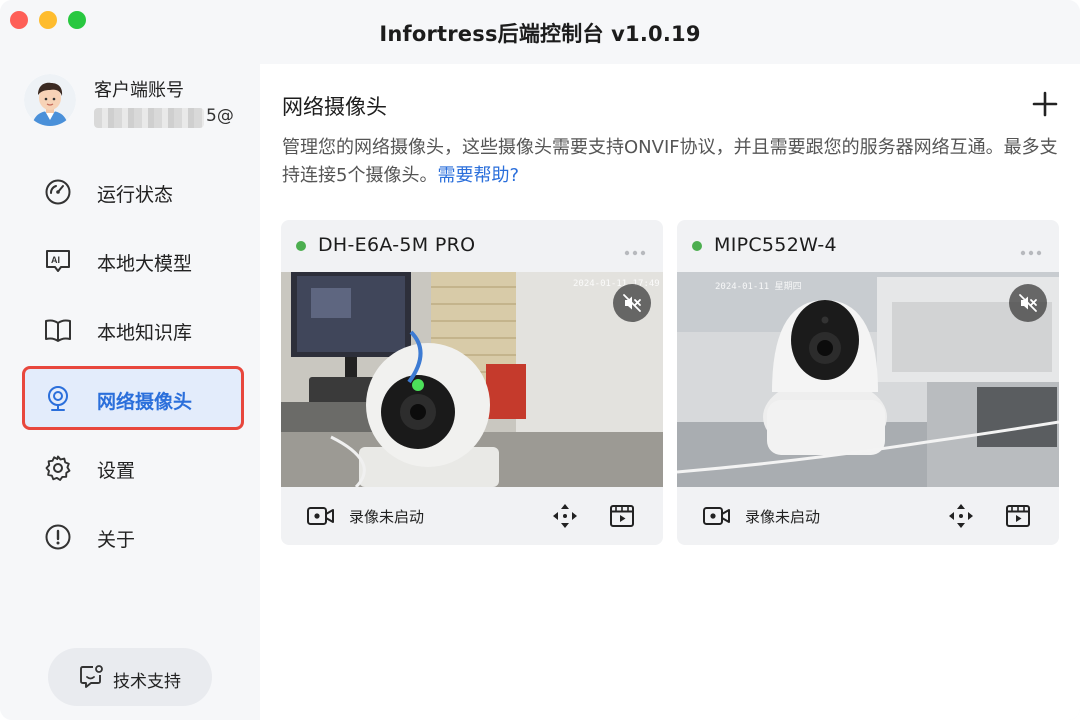 The image size is (1080, 720). I want to click on account-label: 客户端账号, so click(139, 90).